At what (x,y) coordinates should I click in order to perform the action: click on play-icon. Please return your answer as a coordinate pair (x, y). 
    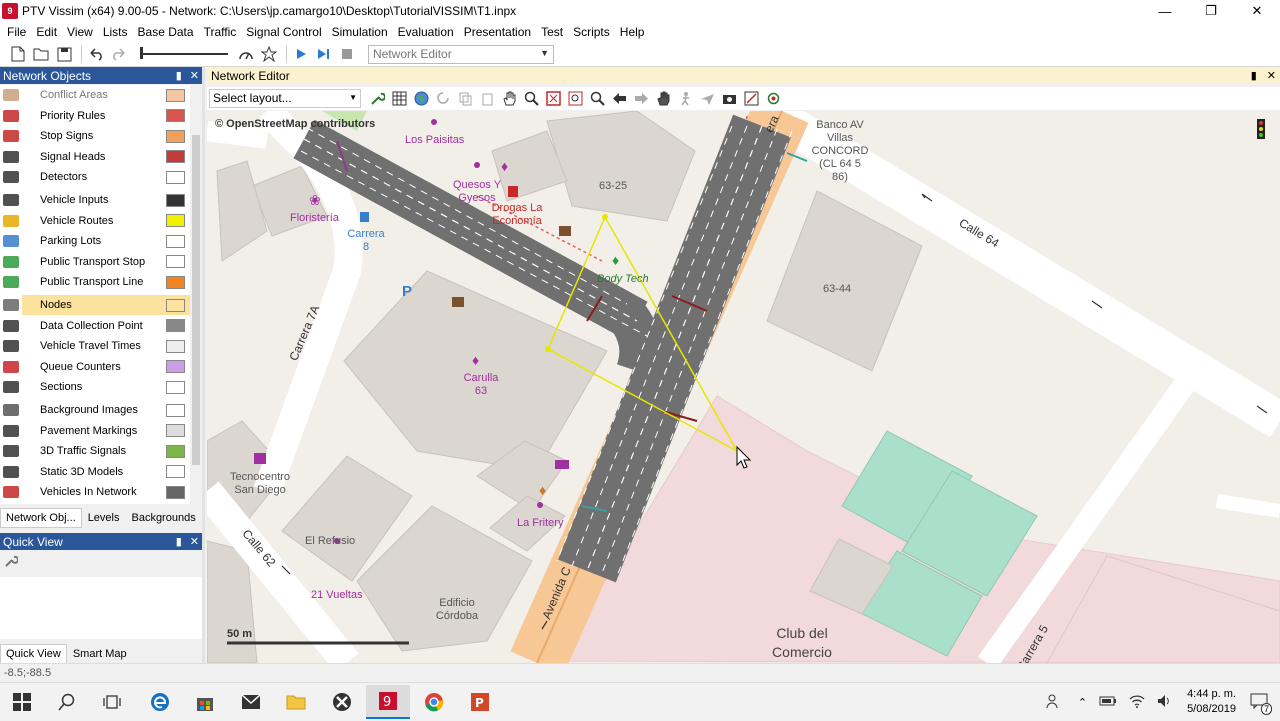
    Looking at the image, I should click on (301, 54).